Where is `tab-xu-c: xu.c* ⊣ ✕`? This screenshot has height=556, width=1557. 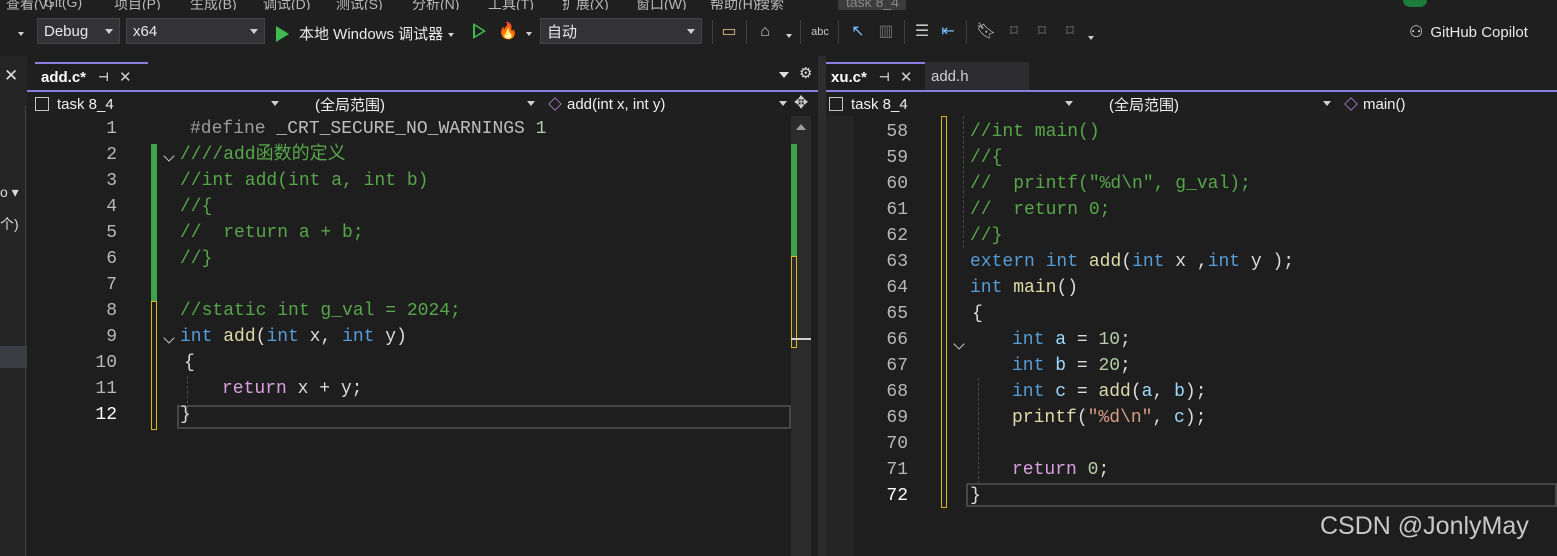
tab-xu-c: xu.c* ⊣ ✕ is located at coordinates (875, 76).